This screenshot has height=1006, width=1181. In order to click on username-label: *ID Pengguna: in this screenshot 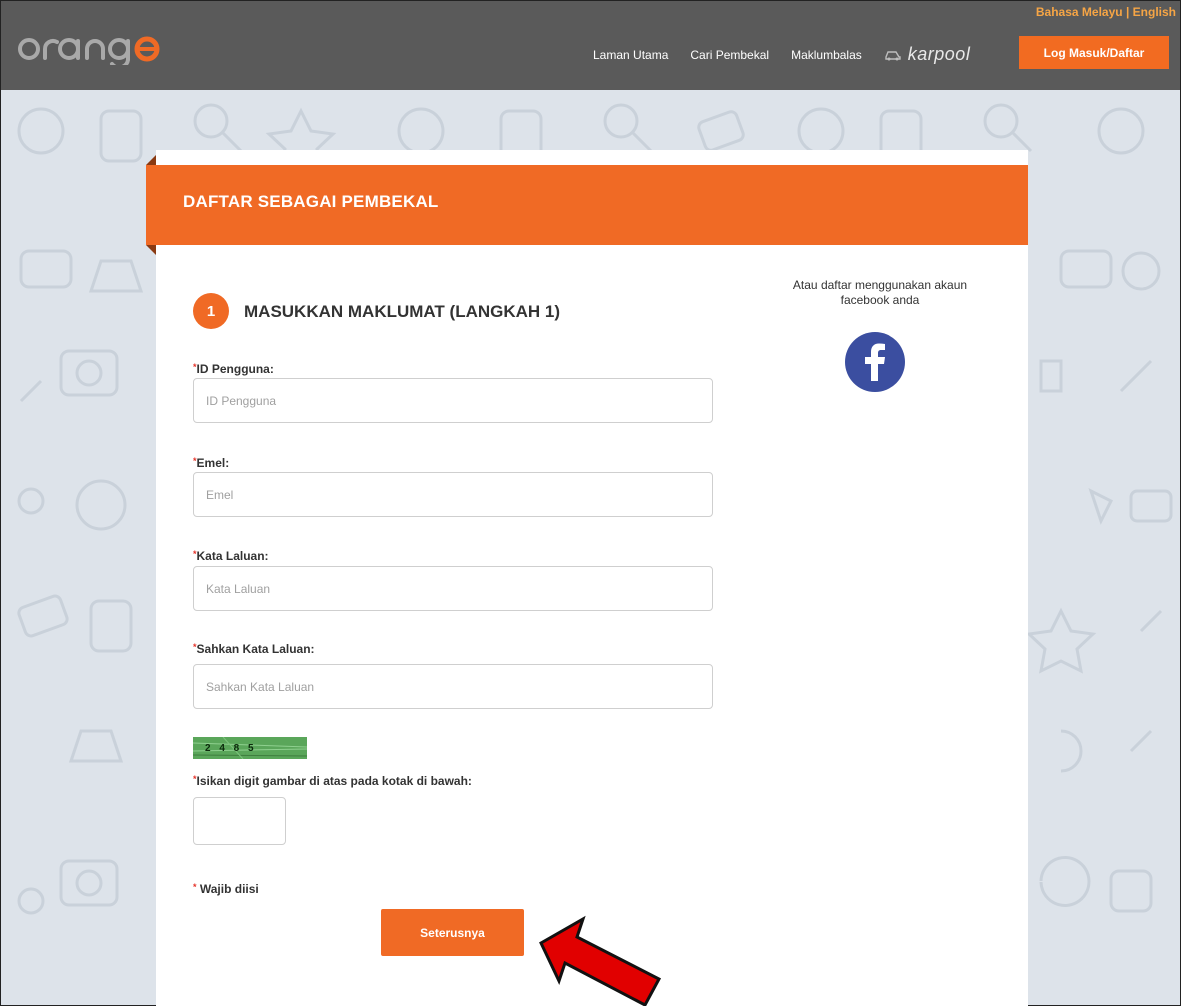, I will do `click(233, 369)`.